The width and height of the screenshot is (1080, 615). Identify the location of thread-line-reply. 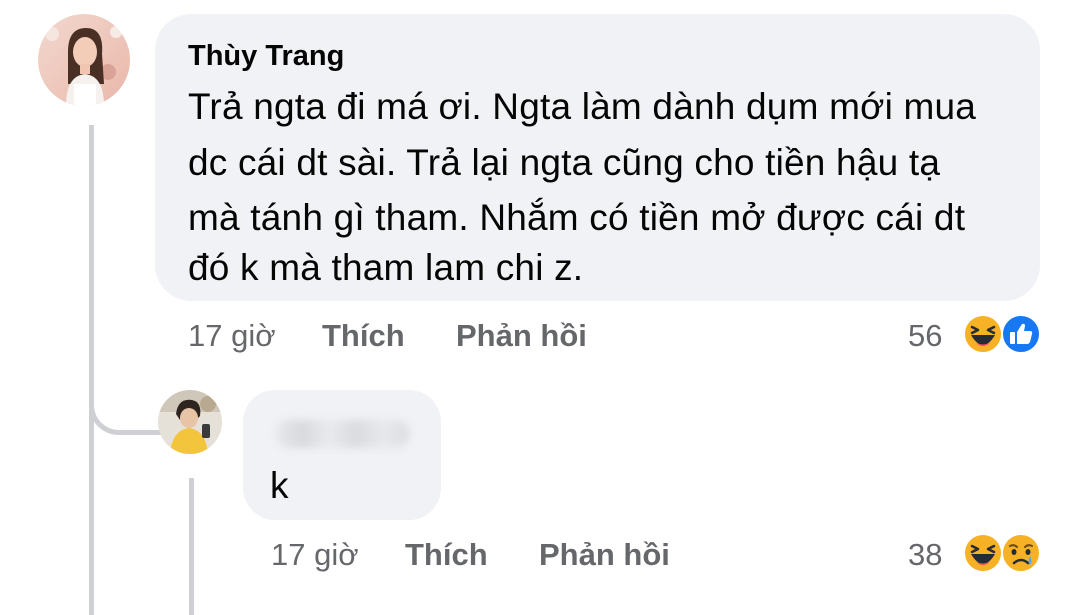
(191, 546).